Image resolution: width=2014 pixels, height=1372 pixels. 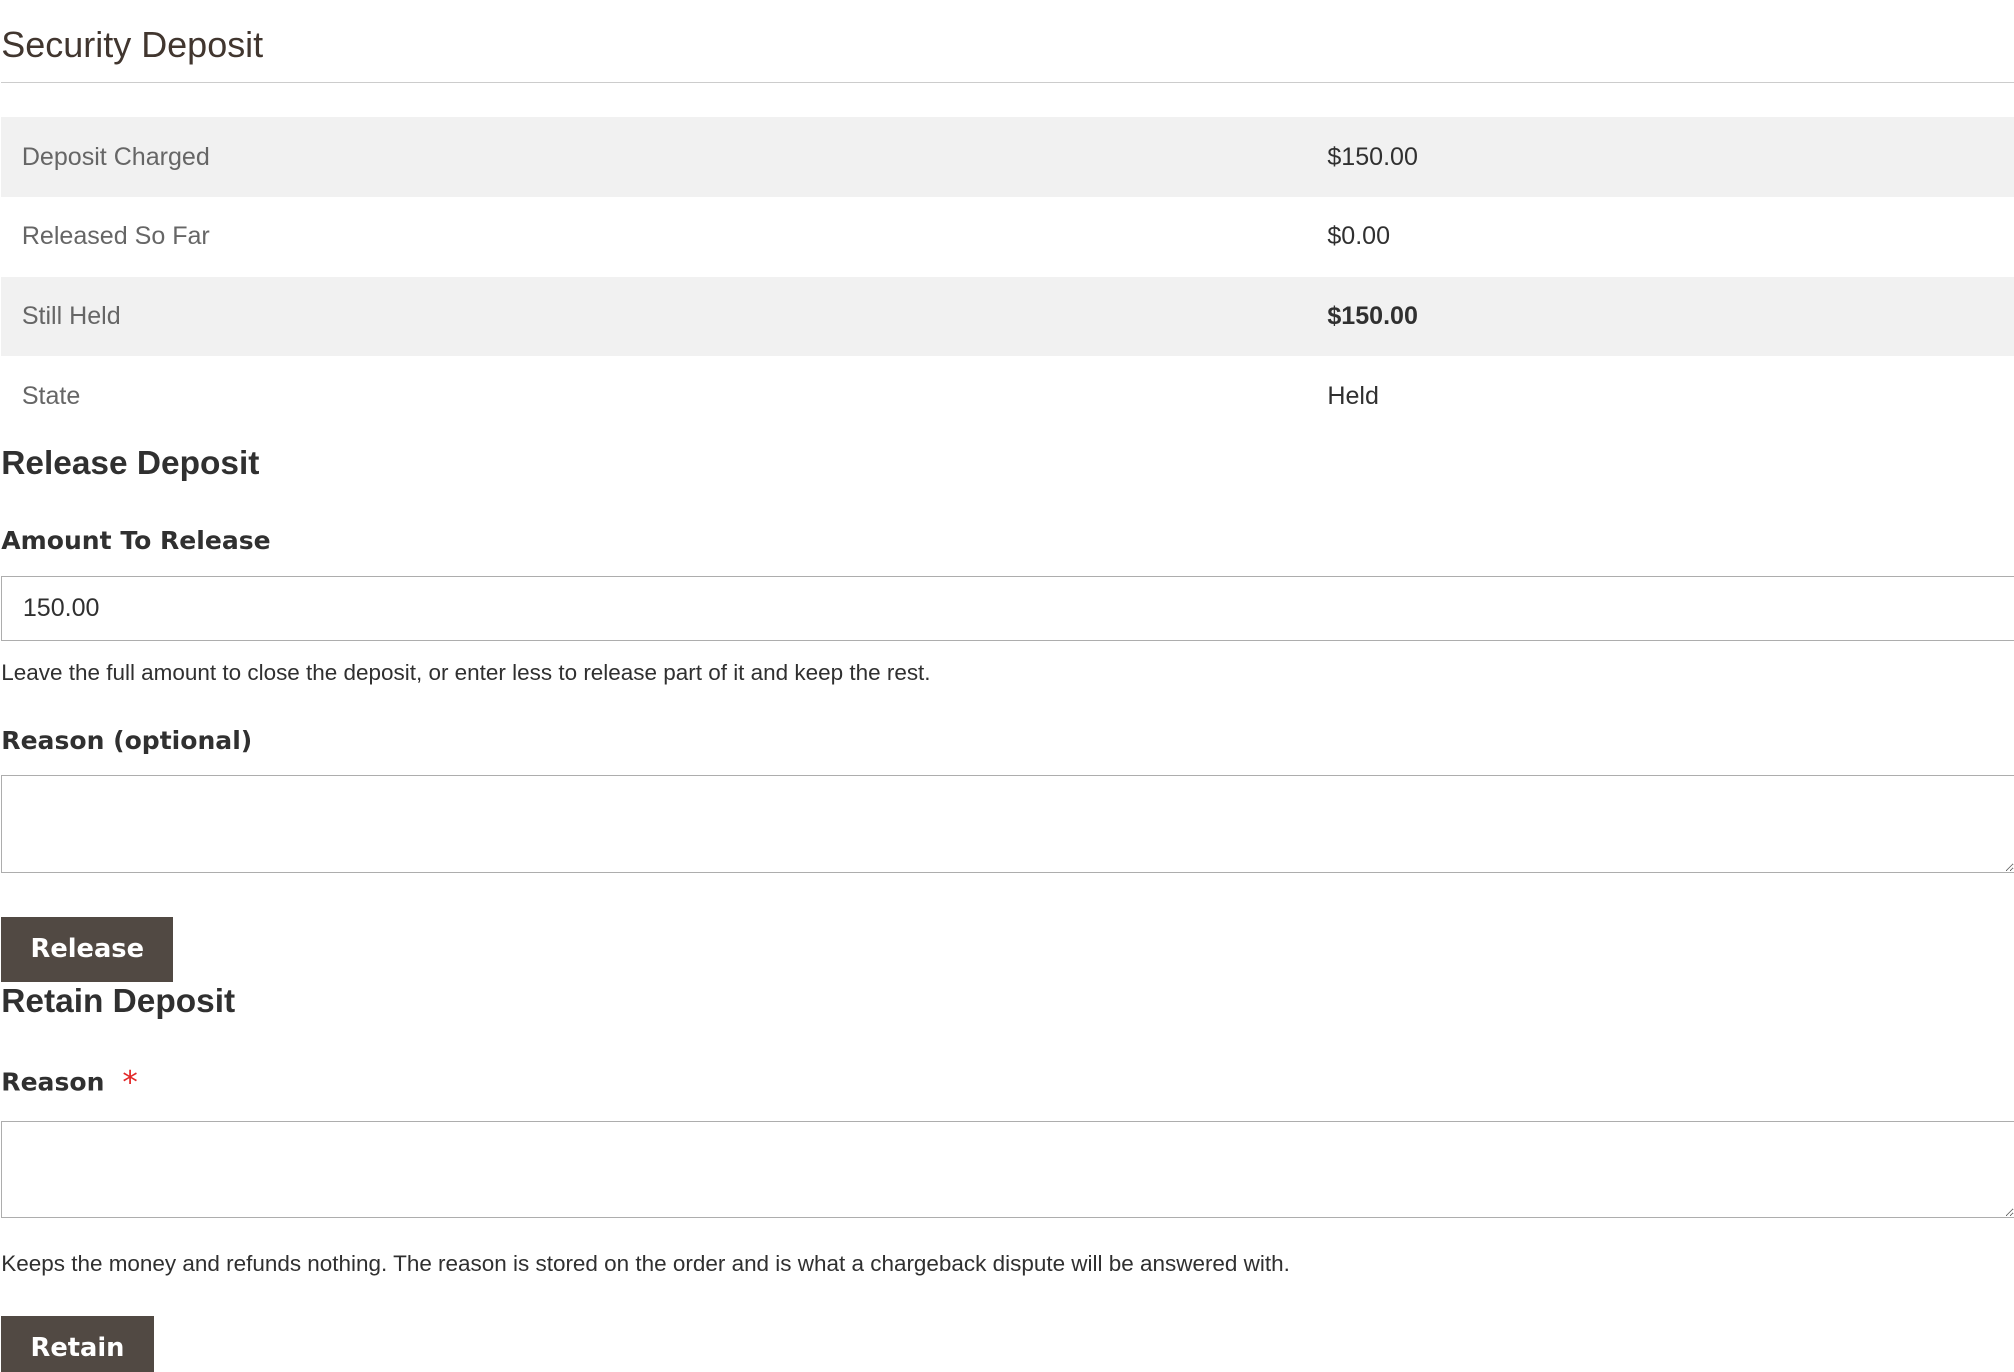 What do you see at coordinates (130, 1082) in the screenshot?
I see `required-marker: *` at bounding box center [130, 1082].